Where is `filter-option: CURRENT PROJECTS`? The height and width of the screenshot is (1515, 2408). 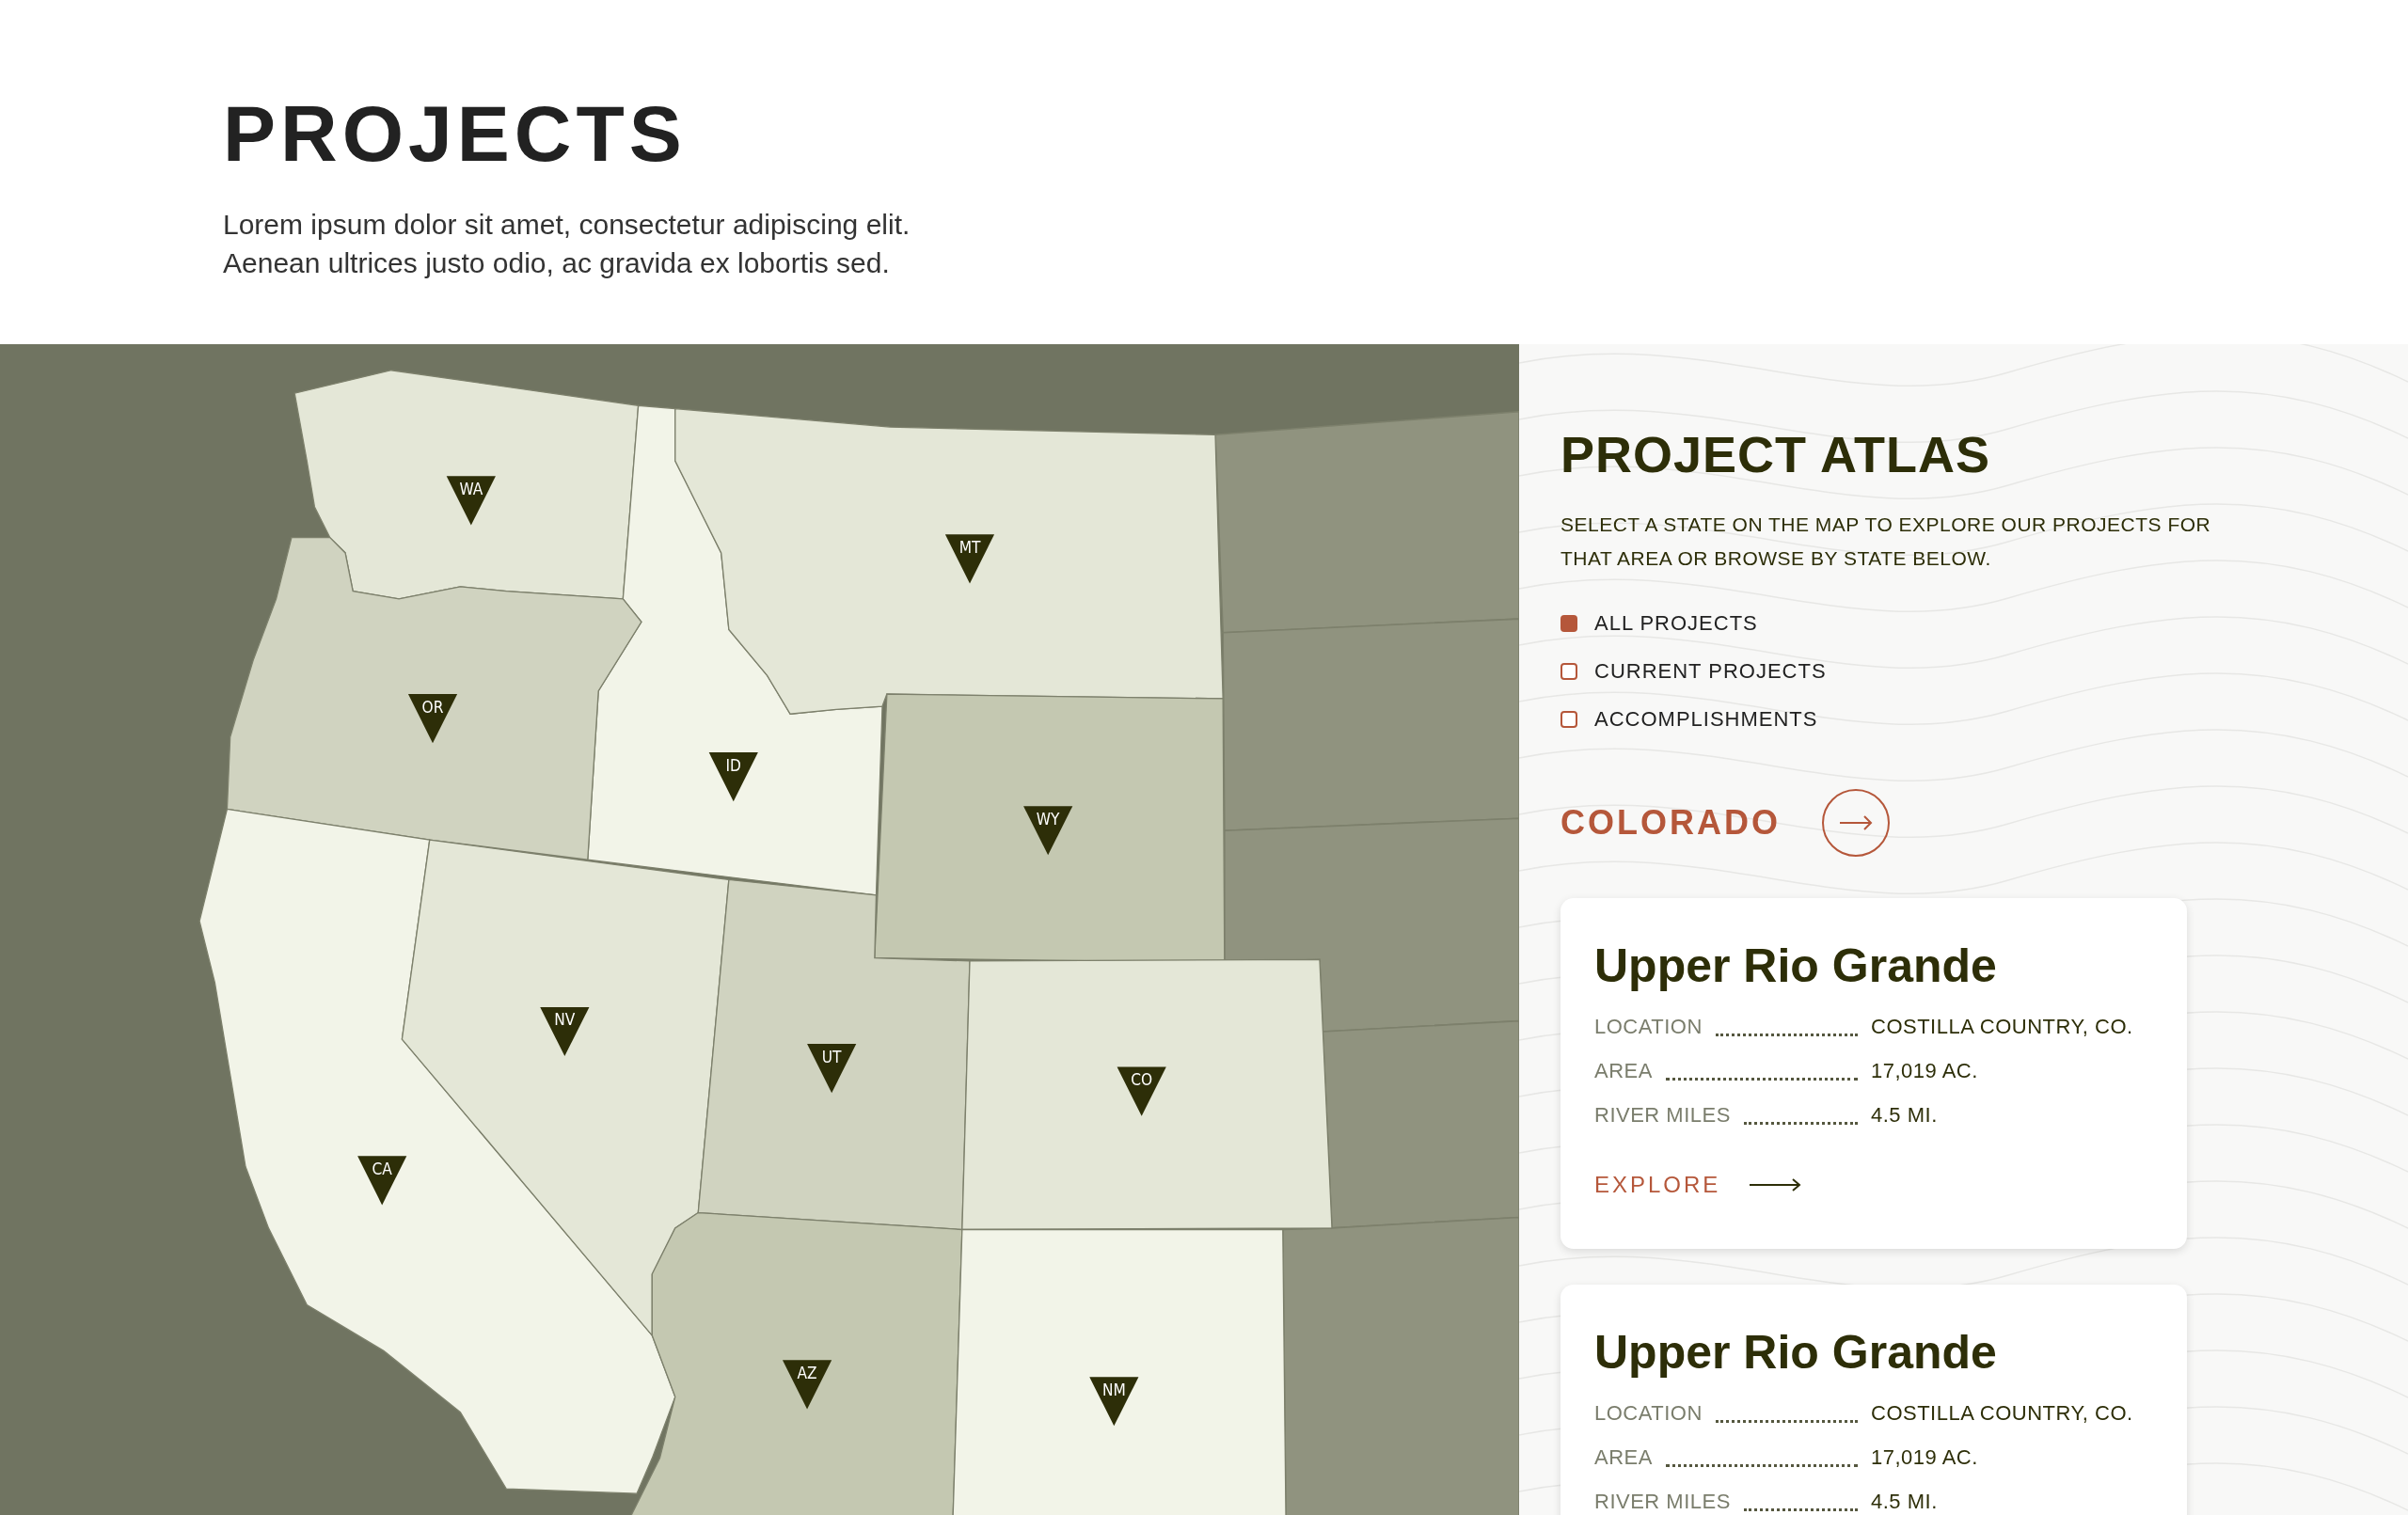 filter-option: CURRENT PROJECTS is located at coordinates (1984, 670).